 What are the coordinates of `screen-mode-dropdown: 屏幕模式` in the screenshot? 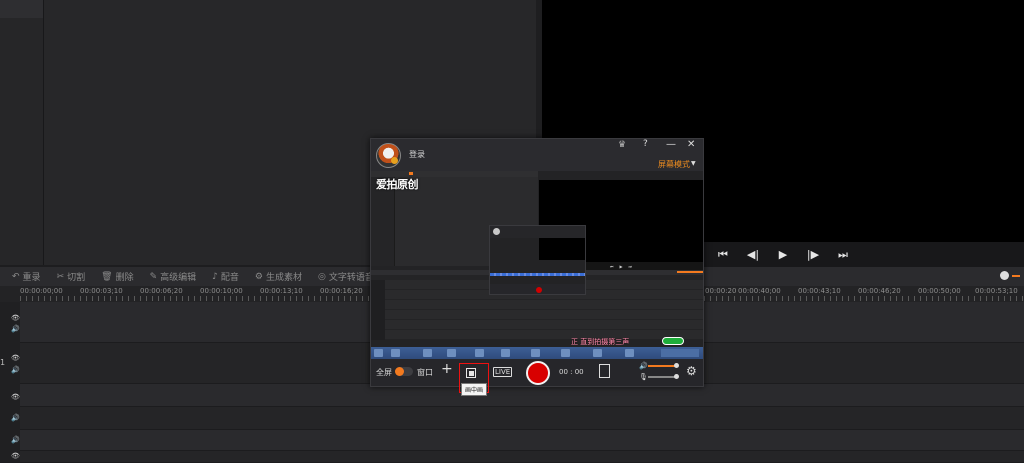 It's located at (674, 164).